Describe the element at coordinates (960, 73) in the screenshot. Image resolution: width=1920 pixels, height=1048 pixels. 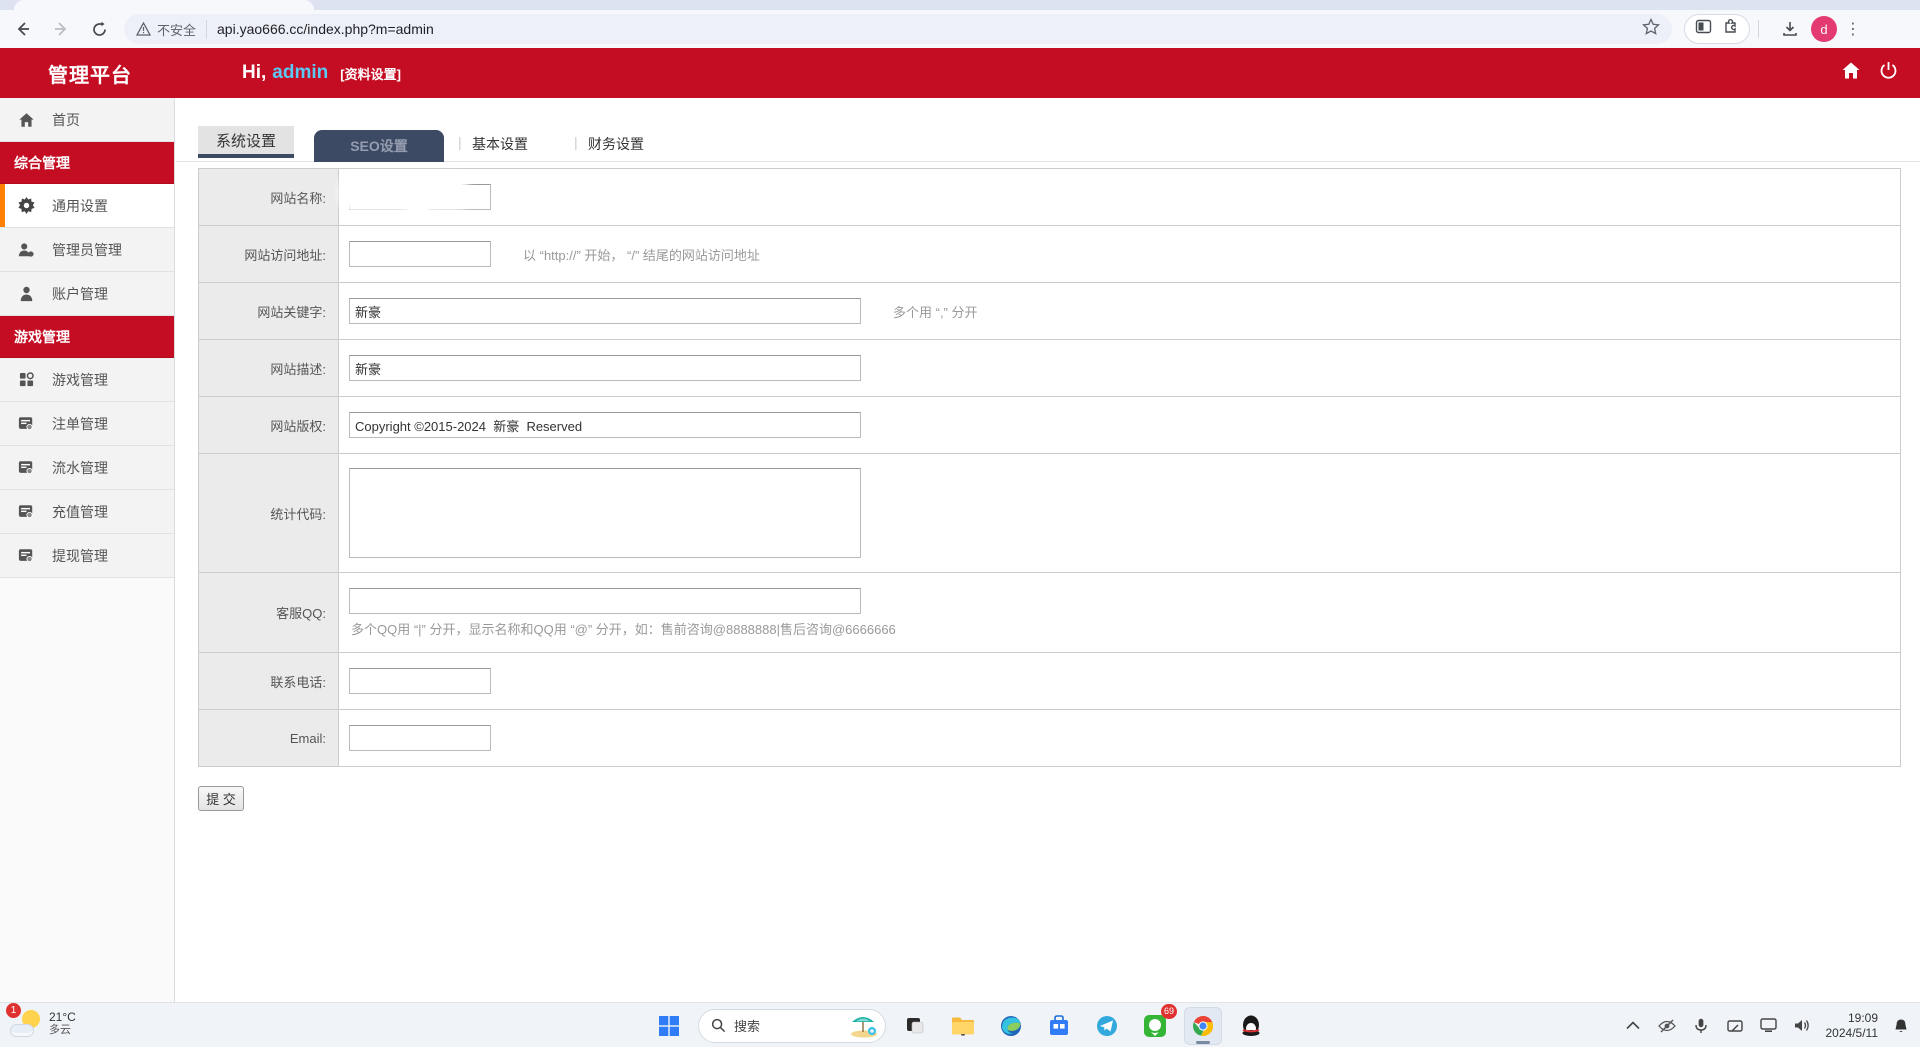
I see `app-header: 管理平台 Hi, admin [资料设置]` at that location.